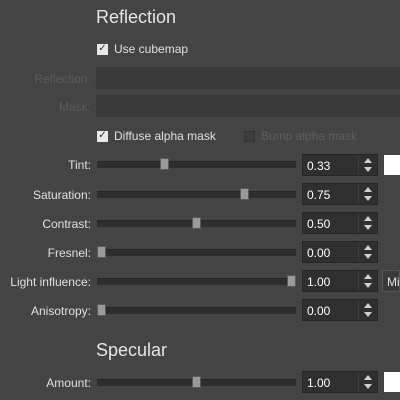 This screenshot has height=400, width=400. What do you see at coordinates (62, 79) in the screenshot?
I see `reflection-slot-label: Reflection:` at bounding box center [62, 79].